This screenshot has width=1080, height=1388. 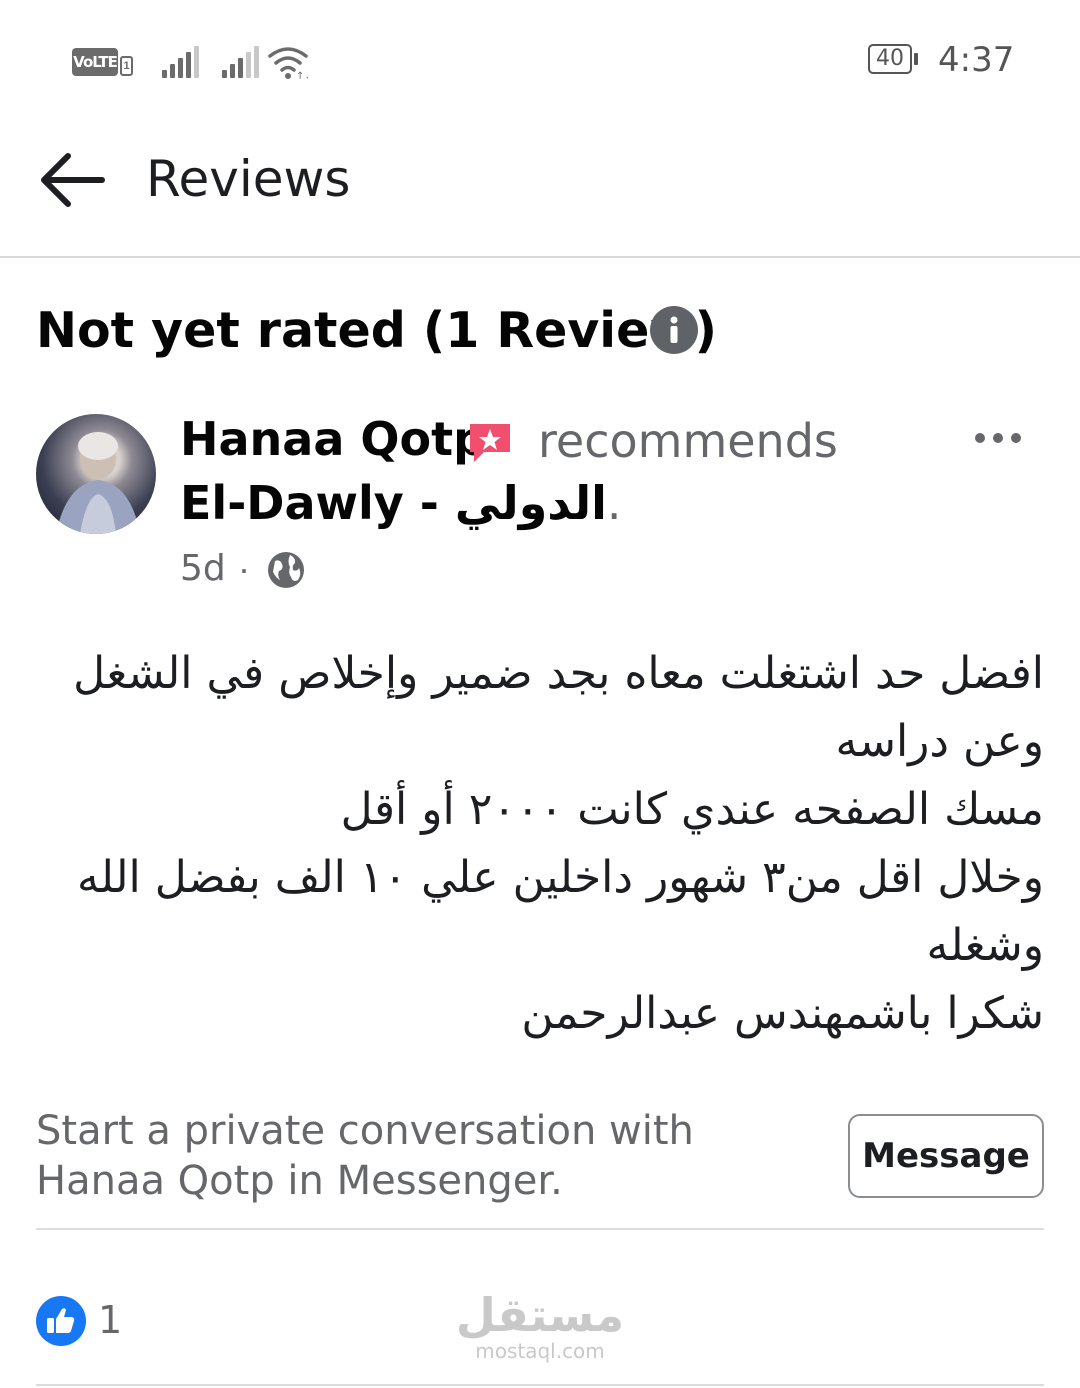 I want to click on review-line: وعن دراسه, so click(x=939, y=741).